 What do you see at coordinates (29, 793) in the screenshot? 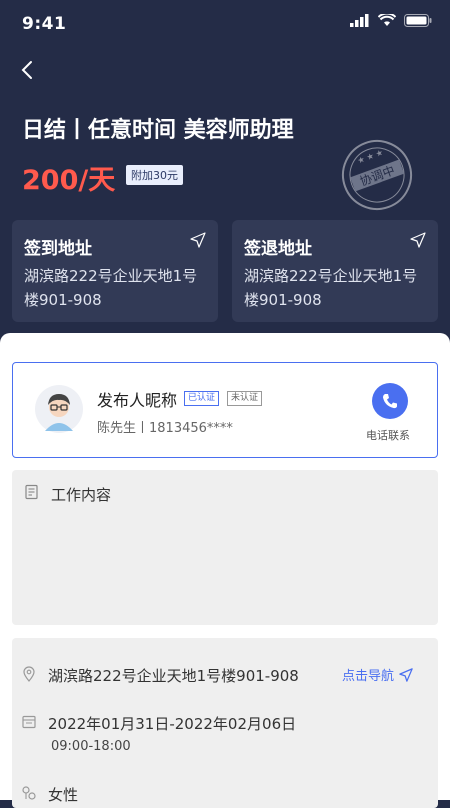
I see `gender-icon` at bounding box center [29, 793].